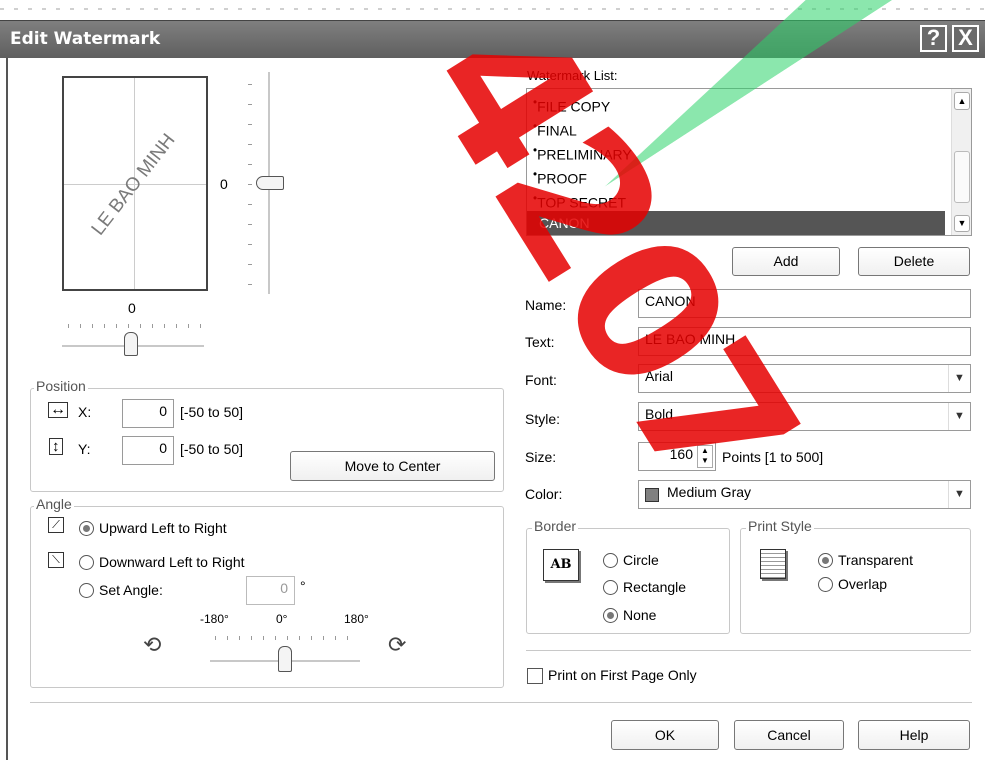  Describe the element at coordinates (224, 184) in the screenshot. I see `vertical-slider-value: 0` at that location.